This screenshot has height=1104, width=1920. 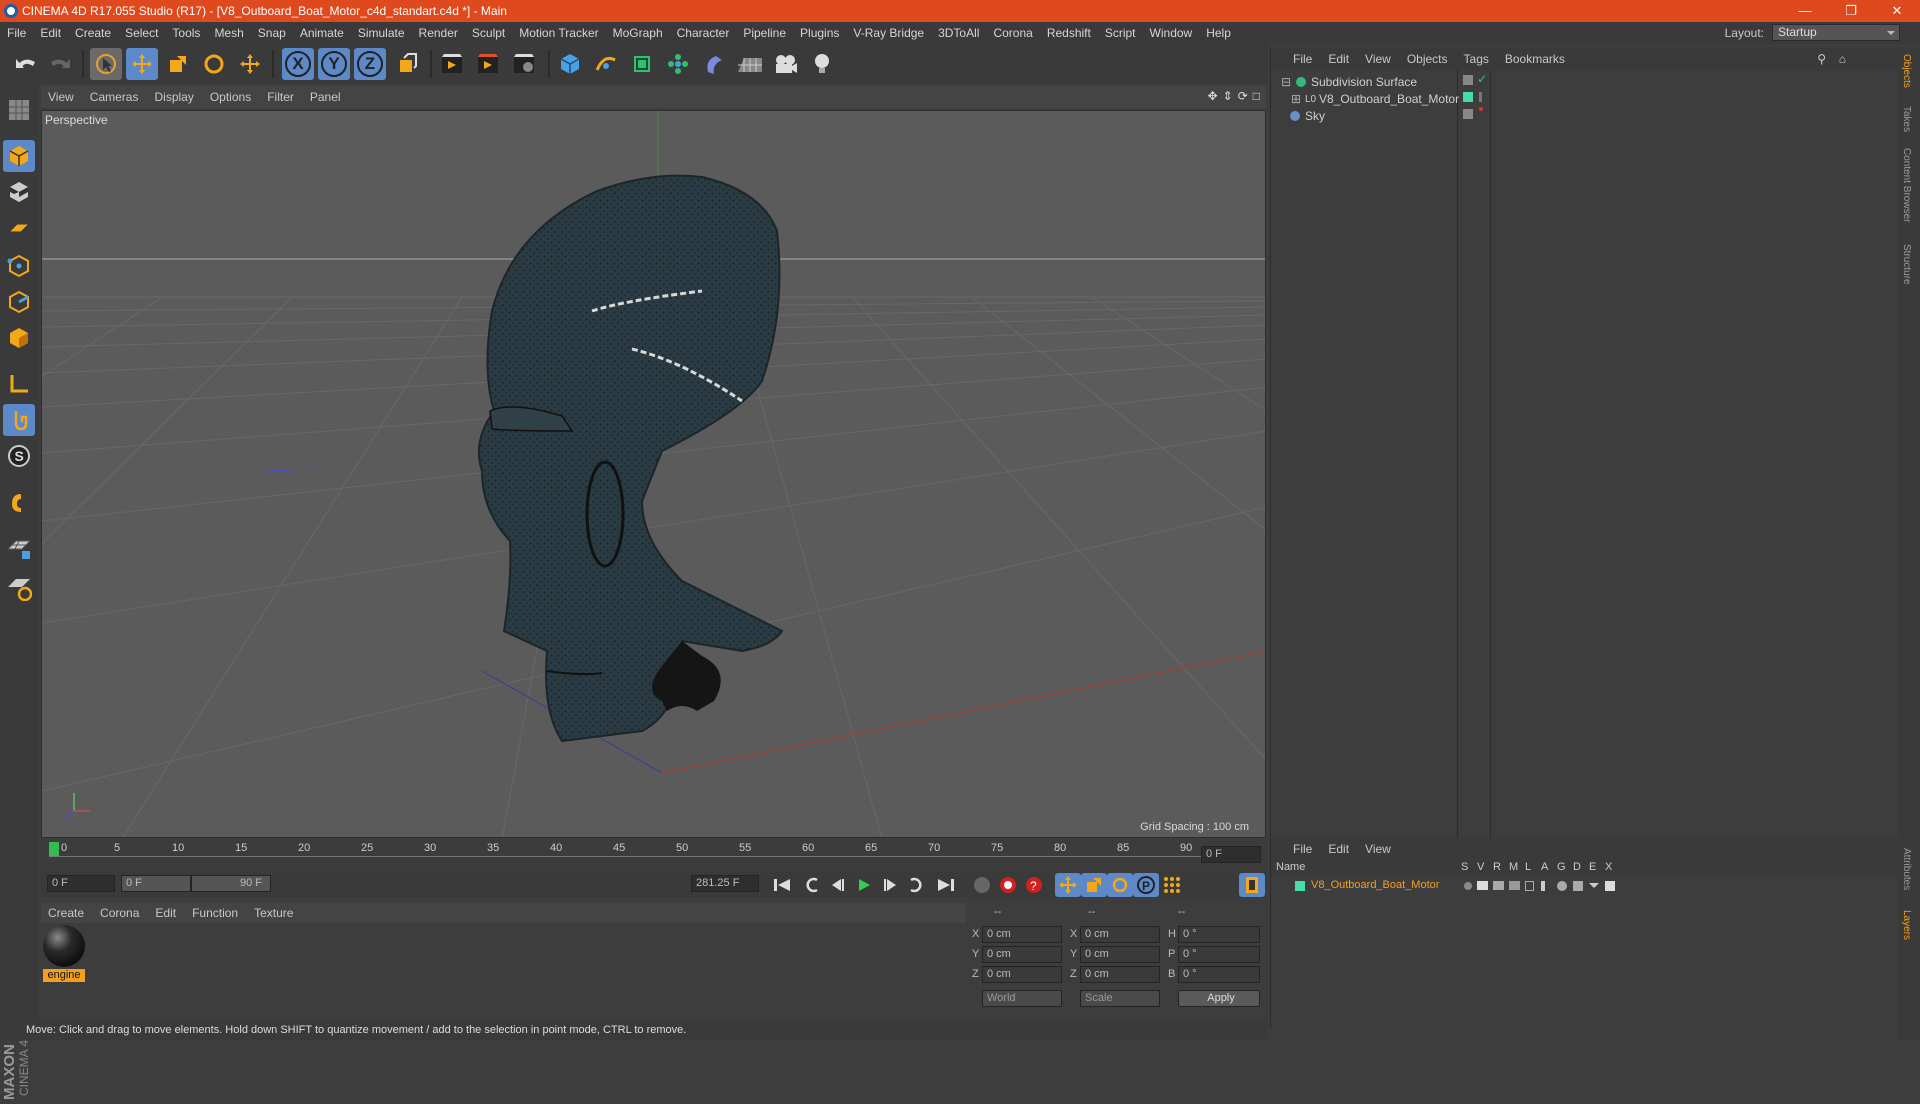 I want to click on object-row-sky: Sky, so click(x=1305, y=116).